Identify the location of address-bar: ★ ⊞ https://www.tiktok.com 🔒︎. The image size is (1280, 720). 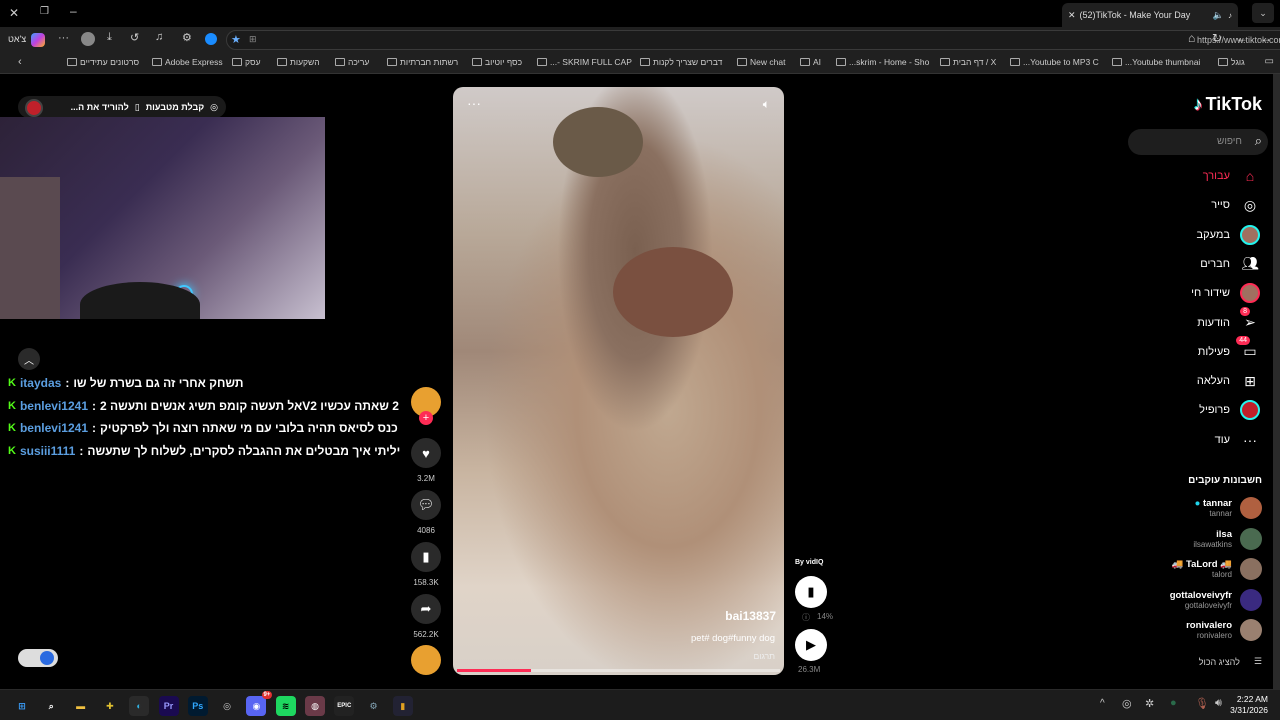
(753, 40).